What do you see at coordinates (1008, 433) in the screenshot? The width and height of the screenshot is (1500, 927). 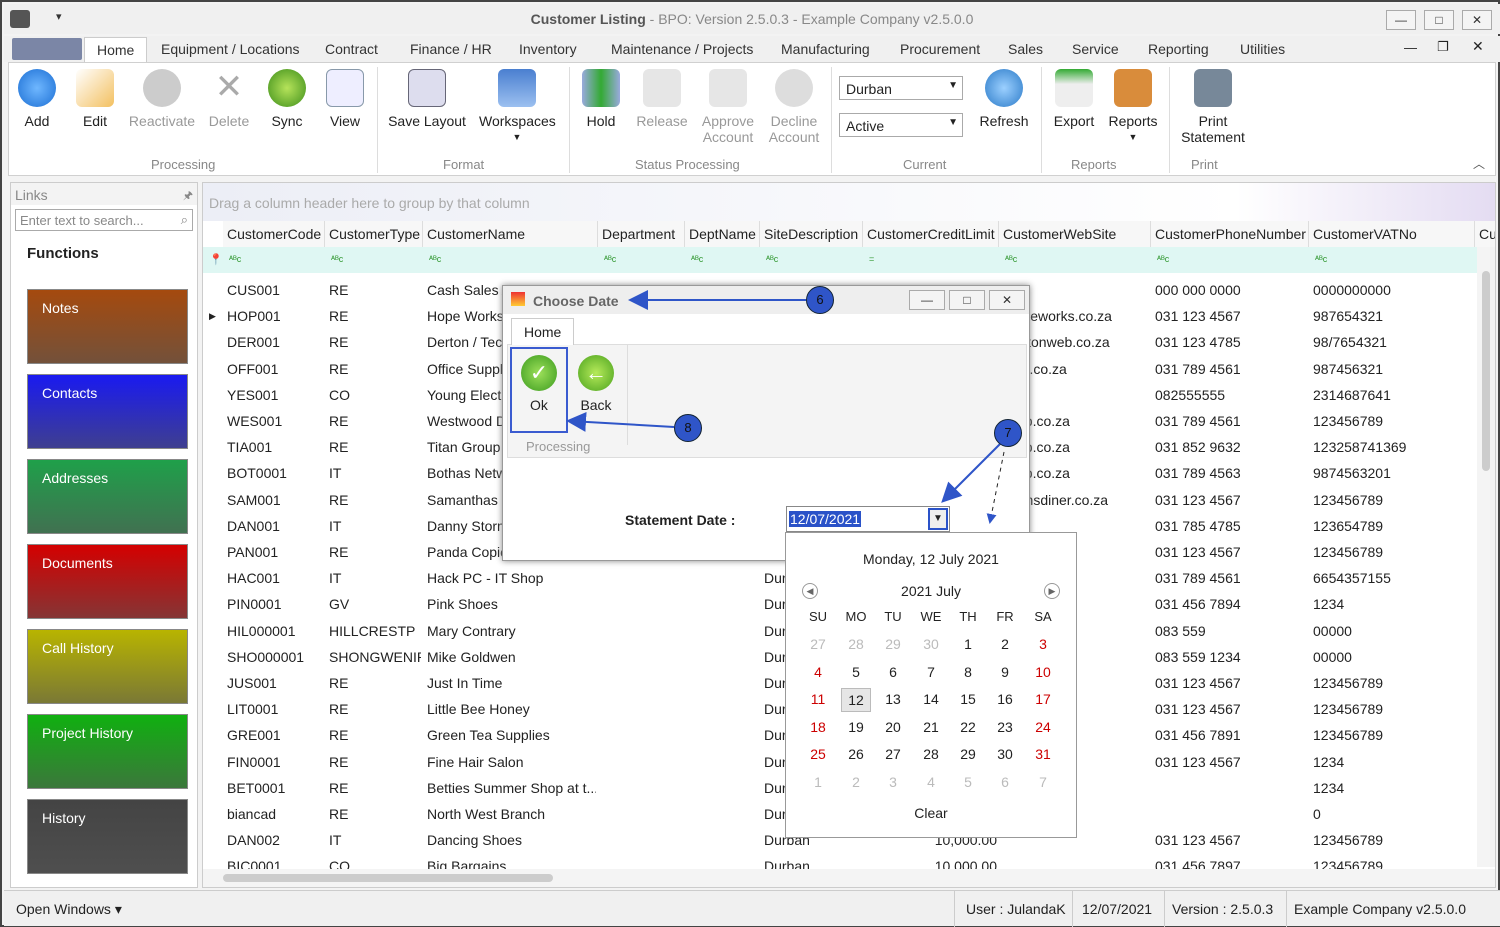 I see `callout-7: 7` at bounding box center [1008, 433].